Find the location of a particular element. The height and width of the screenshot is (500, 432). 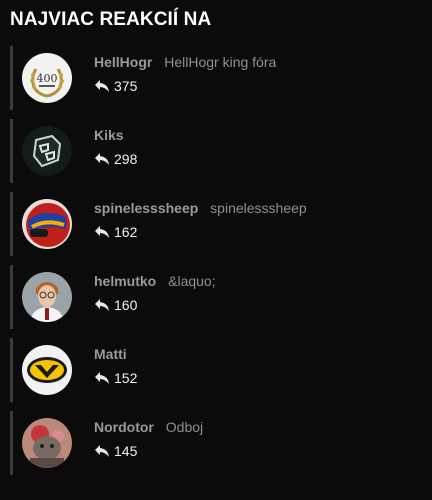

username: Kiks is located at coordinates (109, 135).